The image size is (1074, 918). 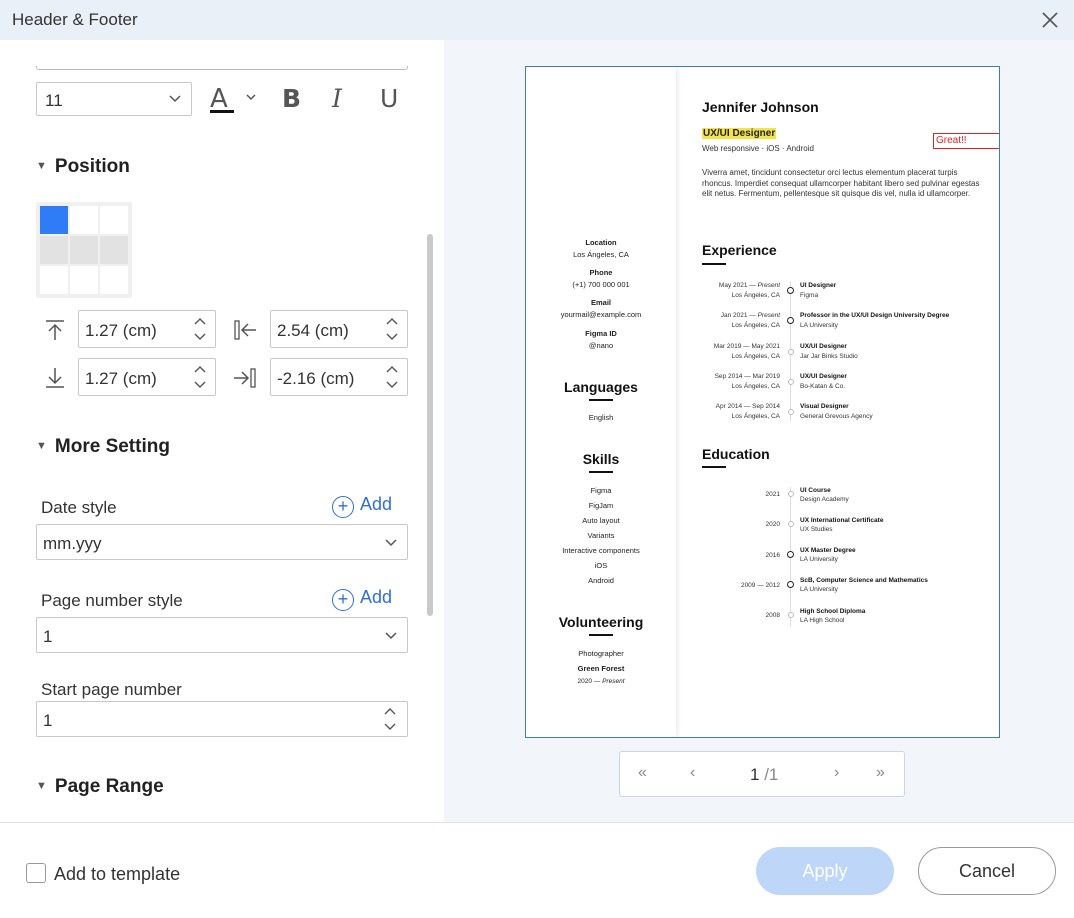 What do you see at coordinates (601, 653) in the screenshot?
I see `volunteering-role: Photographer` at bounding box center [601, 653].